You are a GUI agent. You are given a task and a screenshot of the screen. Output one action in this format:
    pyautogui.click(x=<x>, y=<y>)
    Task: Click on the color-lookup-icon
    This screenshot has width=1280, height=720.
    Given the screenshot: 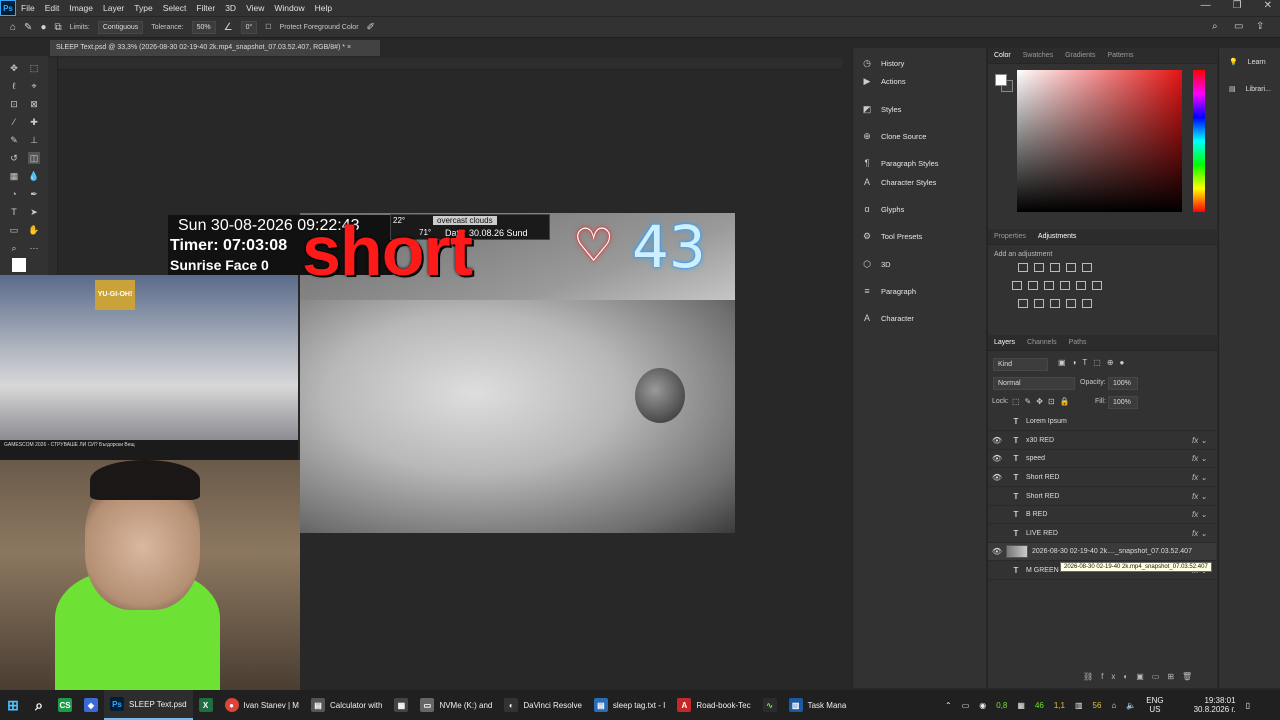 What is the action you would take?
    pyautogui.click(x=1097, y=285)
    